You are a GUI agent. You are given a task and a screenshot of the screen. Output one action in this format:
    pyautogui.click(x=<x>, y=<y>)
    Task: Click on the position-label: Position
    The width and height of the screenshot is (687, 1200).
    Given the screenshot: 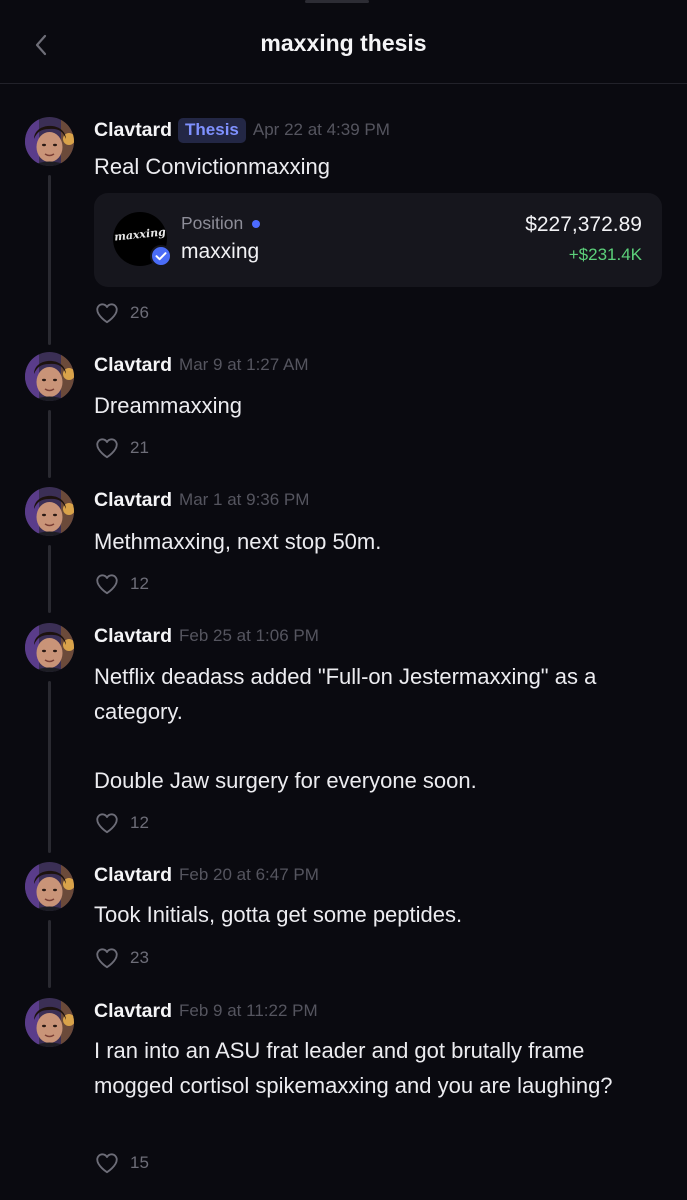 What is the action you would take?
    pyautogui.click(x=221, y=223)
    